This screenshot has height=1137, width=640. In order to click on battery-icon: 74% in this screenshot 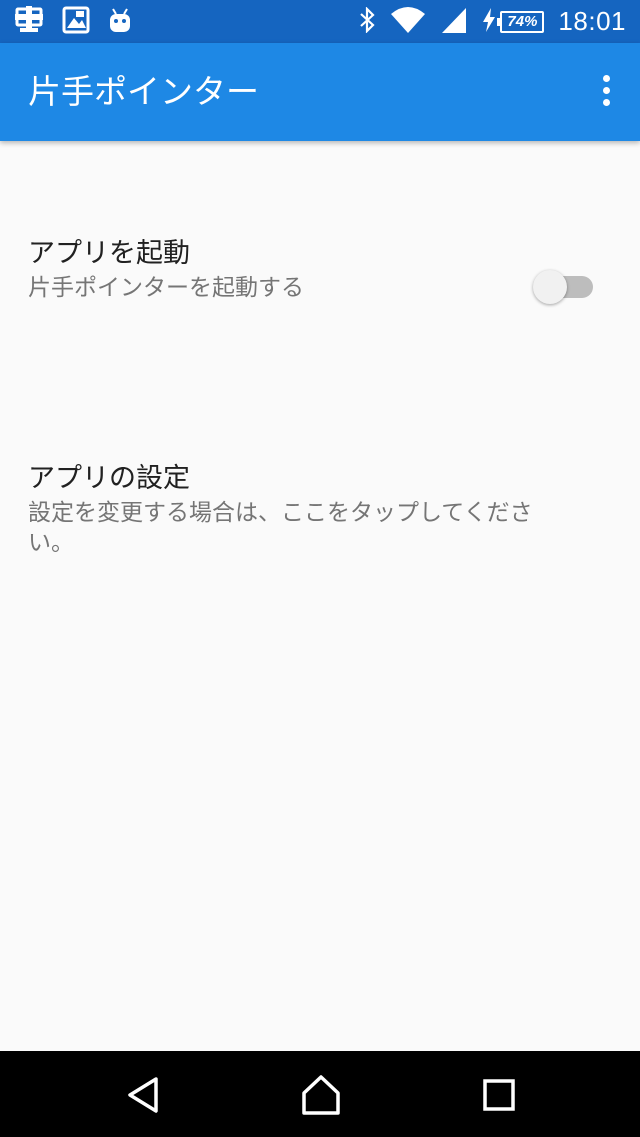, I will do `click(521, 21)`.